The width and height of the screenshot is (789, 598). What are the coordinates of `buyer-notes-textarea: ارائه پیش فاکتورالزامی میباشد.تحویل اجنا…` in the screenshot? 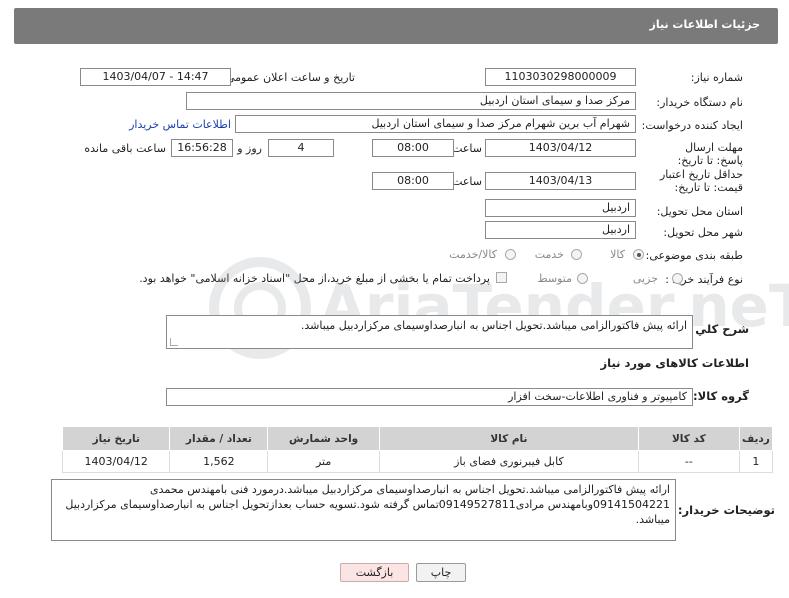 It's located at (363, 510).